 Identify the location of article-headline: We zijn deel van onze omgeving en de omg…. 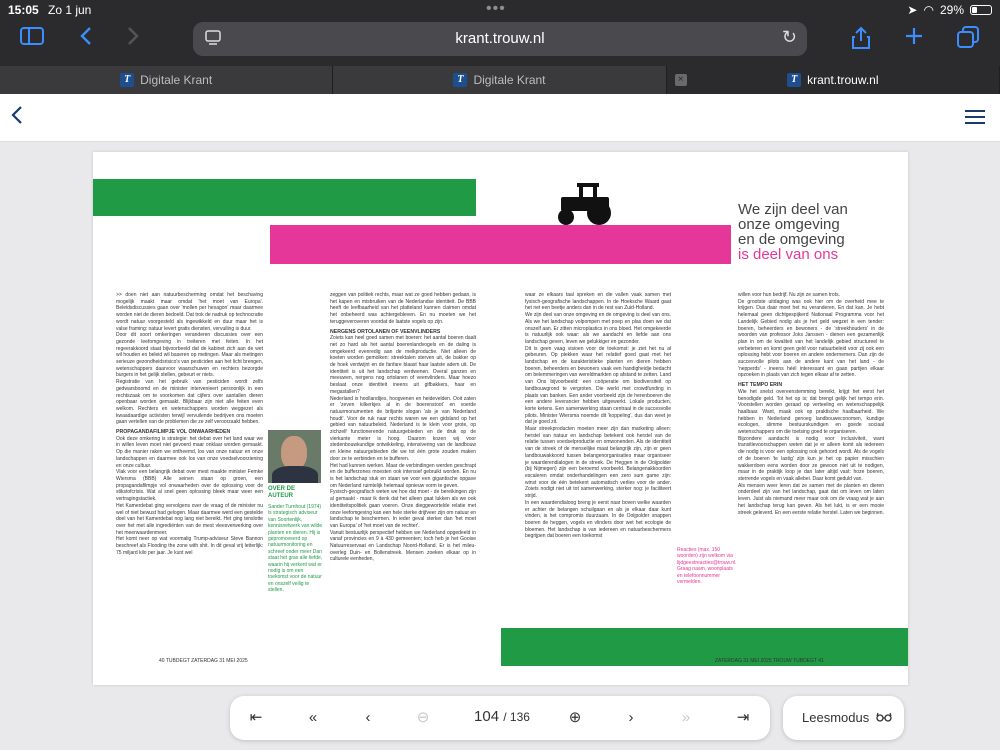
(823, 232).